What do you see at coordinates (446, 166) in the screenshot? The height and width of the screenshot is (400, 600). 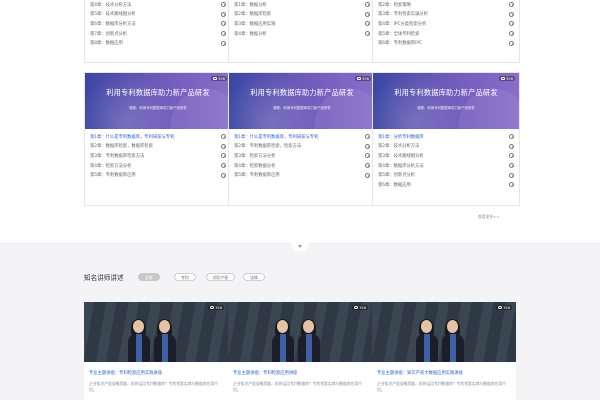 I see `chapter-row: 第4章：数据库分析方法` at bounding box center [446, 166].